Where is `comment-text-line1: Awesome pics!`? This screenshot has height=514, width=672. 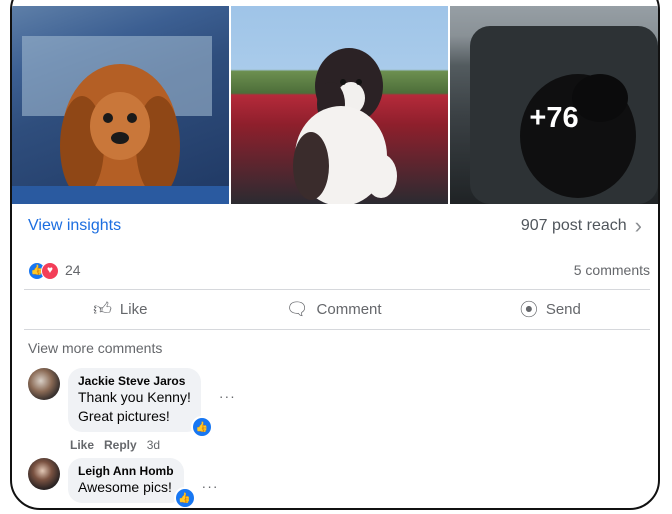 comment-text-line1: Awesome pics! is located at coordinates (125, 487).